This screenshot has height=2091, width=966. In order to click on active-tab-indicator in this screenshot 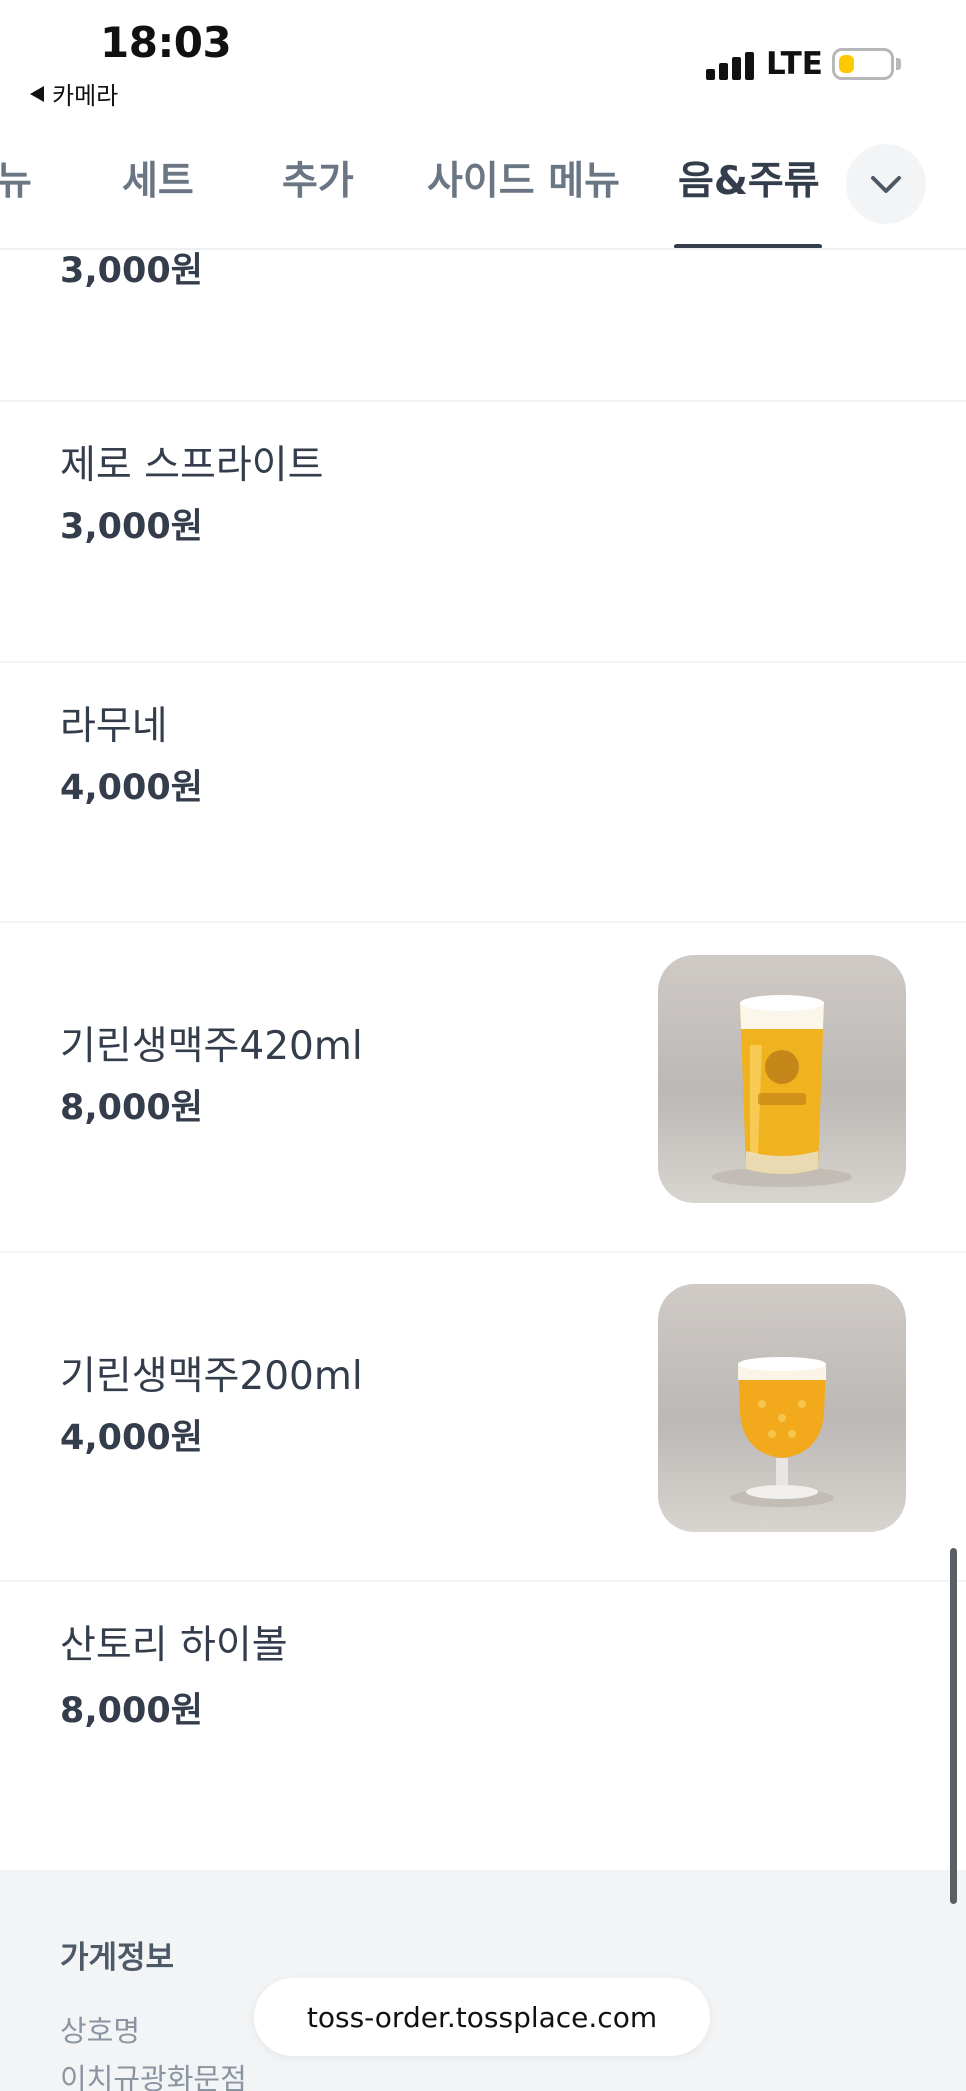, I will do `click(748, 246)`.